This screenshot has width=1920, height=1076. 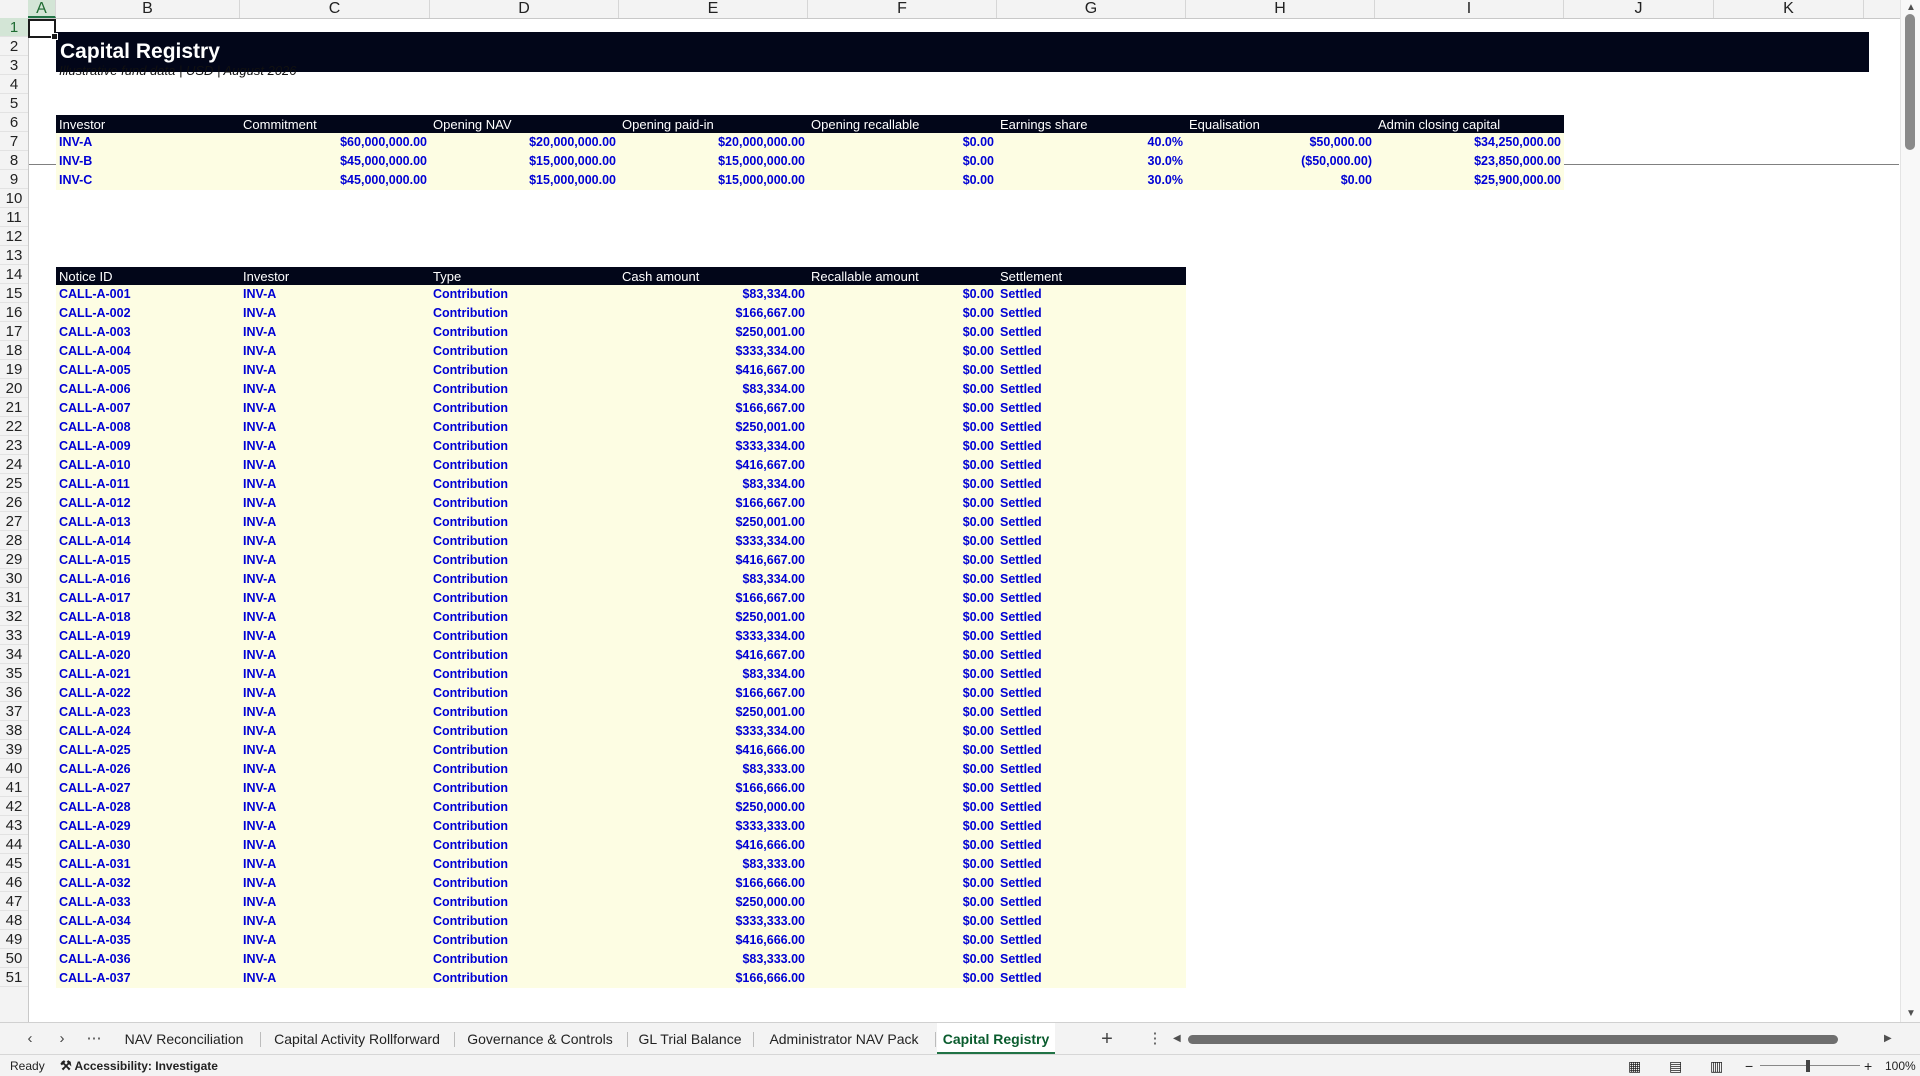 What do you see at coordinates (30, 1039) in the screenshot?
I see `chevron-left-icon: ‹` at bounding box center [30, 1039].